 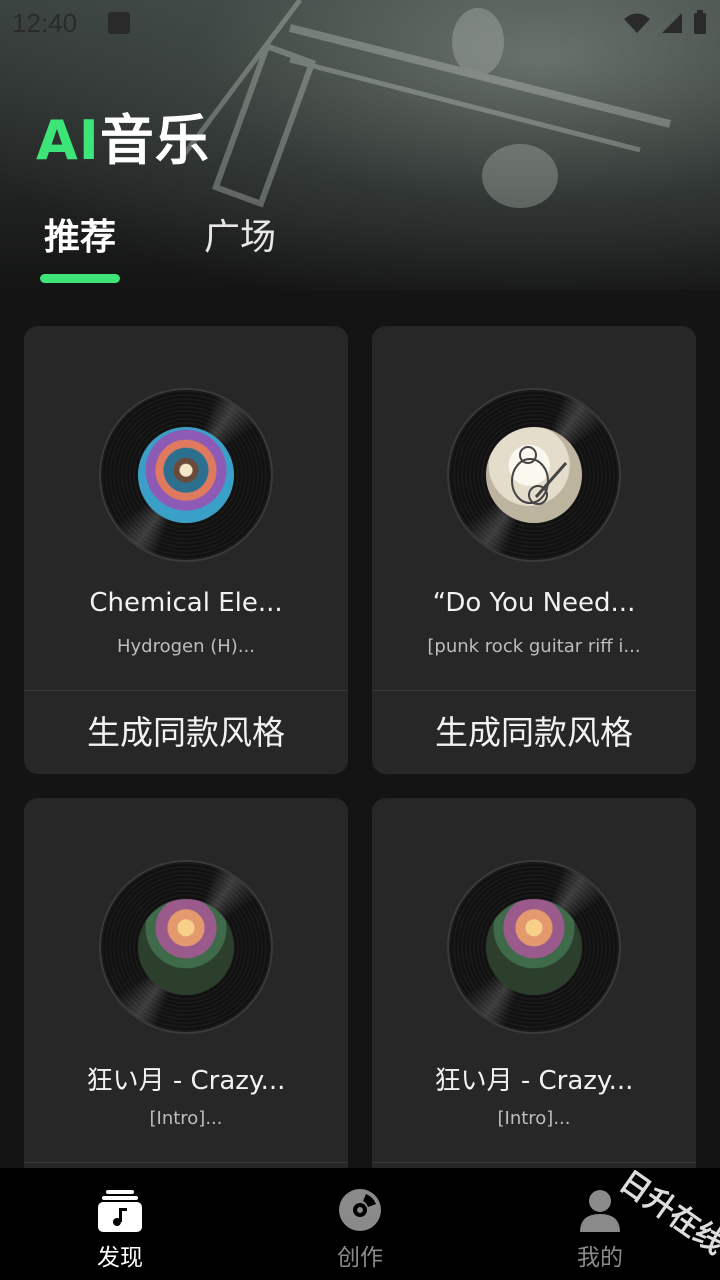 I want to click on tab-recommended: 推荐, so click(x=80, y=234).